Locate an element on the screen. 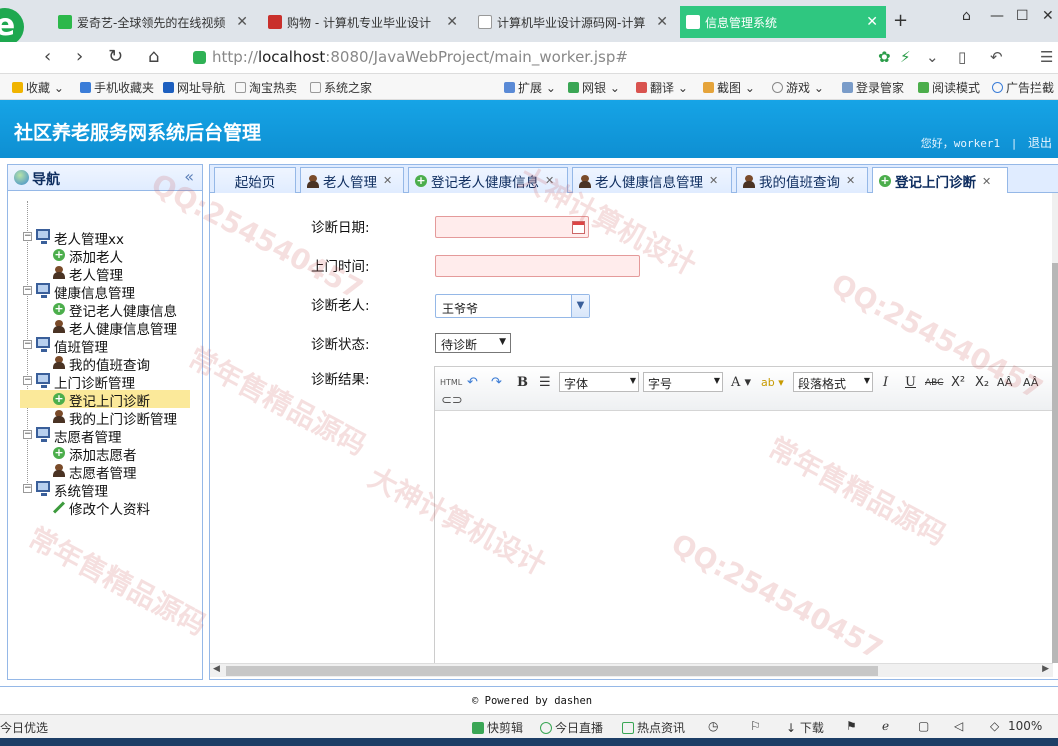 Image resolution: width=1058 pixels, height=746 pixels. browser-tab-active: 信息管理系统 ✕ is located at coordinates (783, 22).